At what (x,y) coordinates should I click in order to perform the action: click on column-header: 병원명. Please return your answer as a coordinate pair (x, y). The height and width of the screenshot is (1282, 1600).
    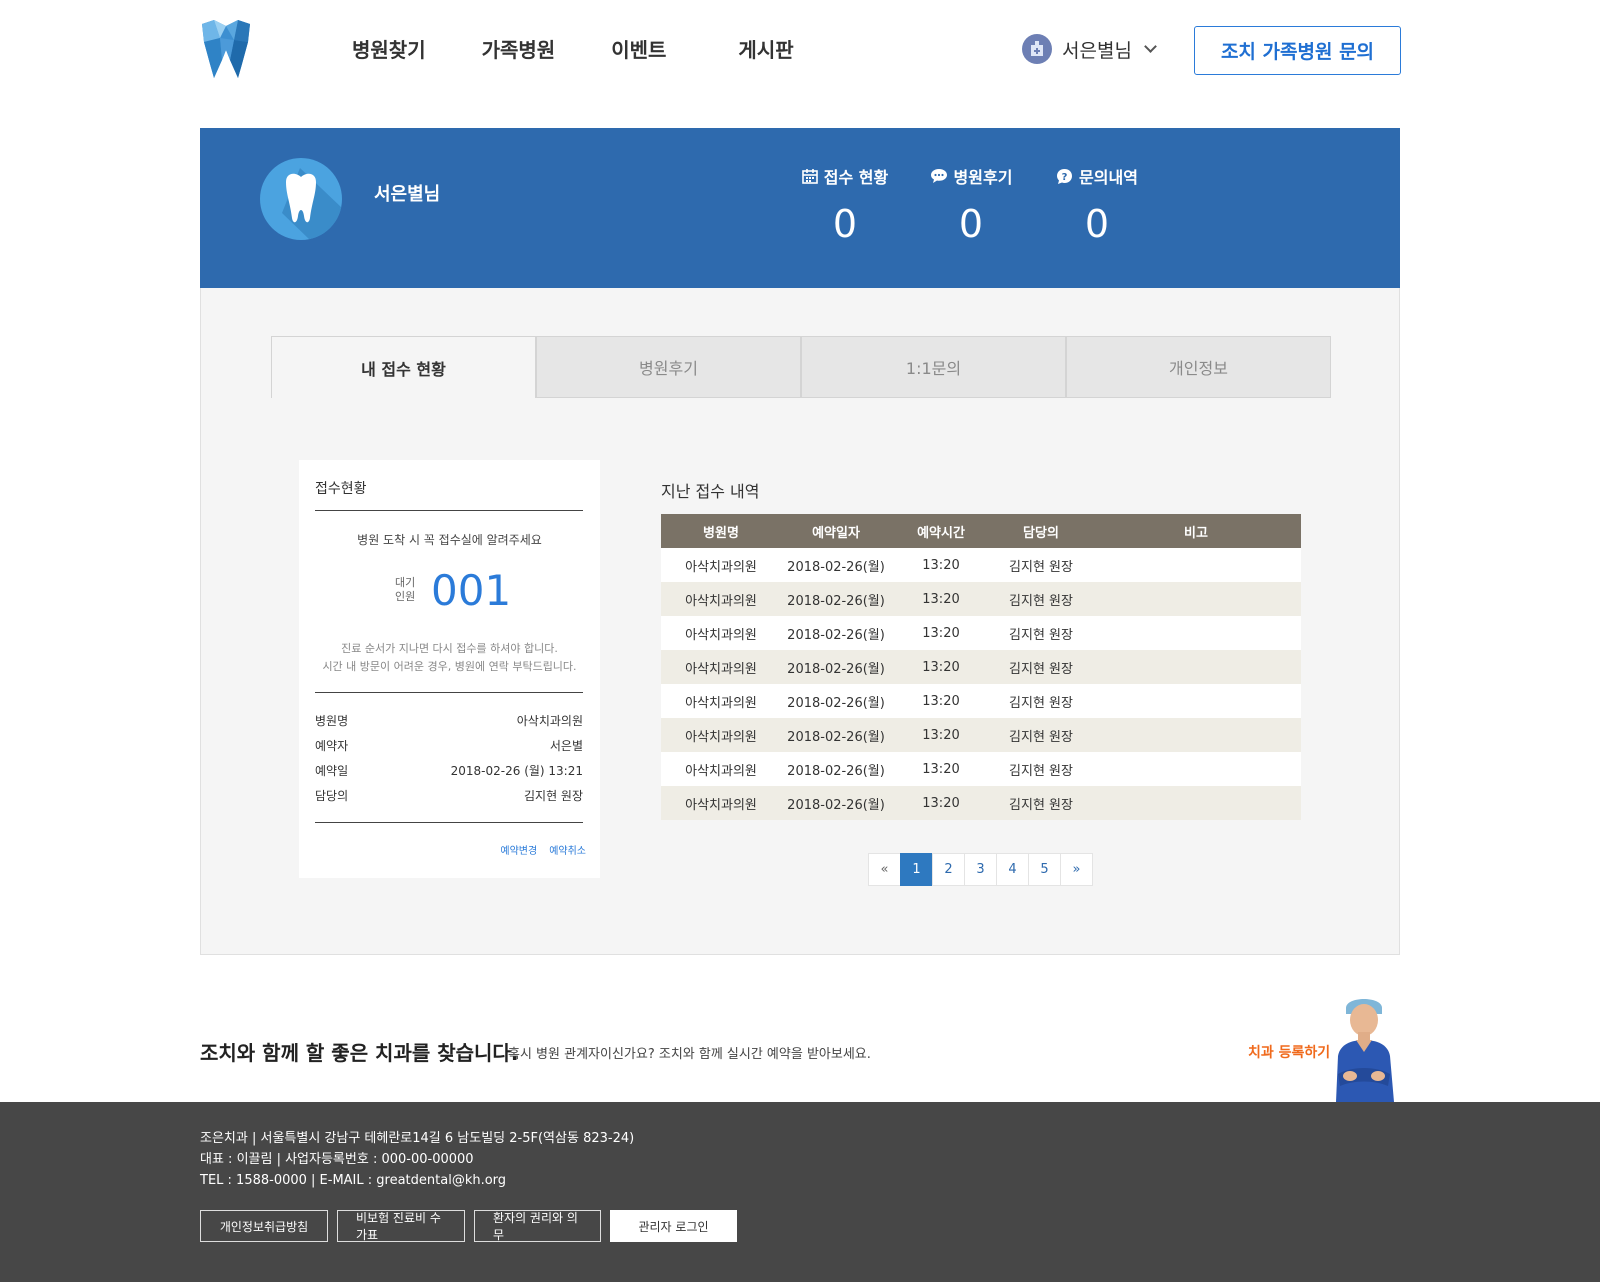
    Looking at the image, I should click on (721, 533).